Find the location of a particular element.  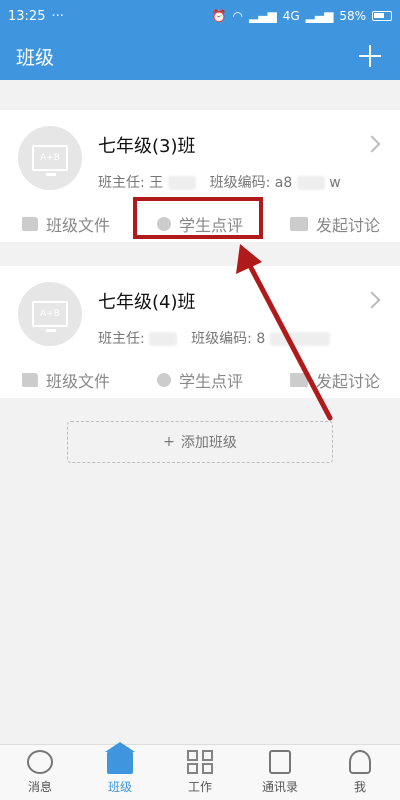

student-review-button: 学生点评 is located at coordinates (199, 380).